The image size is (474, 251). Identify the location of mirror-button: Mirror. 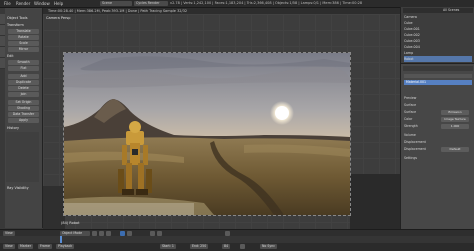
(23, 49).